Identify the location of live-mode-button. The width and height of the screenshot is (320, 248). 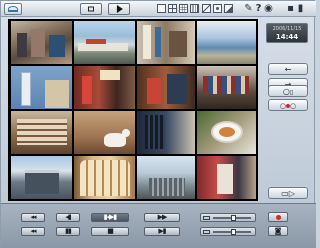
(91, 9).